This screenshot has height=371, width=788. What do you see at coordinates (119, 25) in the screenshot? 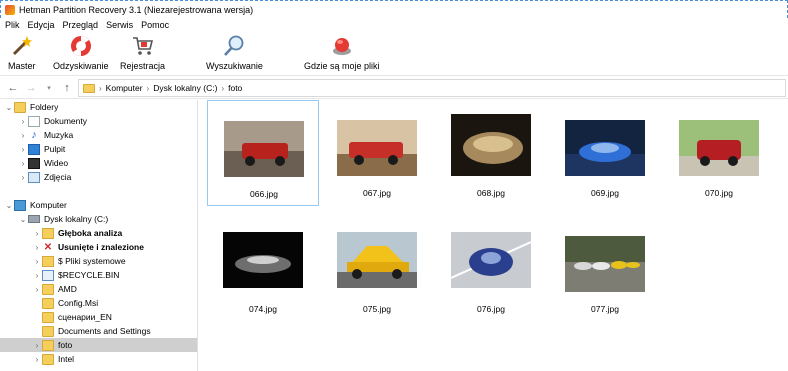
I see `menu-serwis: Serwis` at bounding box center [119, 25].